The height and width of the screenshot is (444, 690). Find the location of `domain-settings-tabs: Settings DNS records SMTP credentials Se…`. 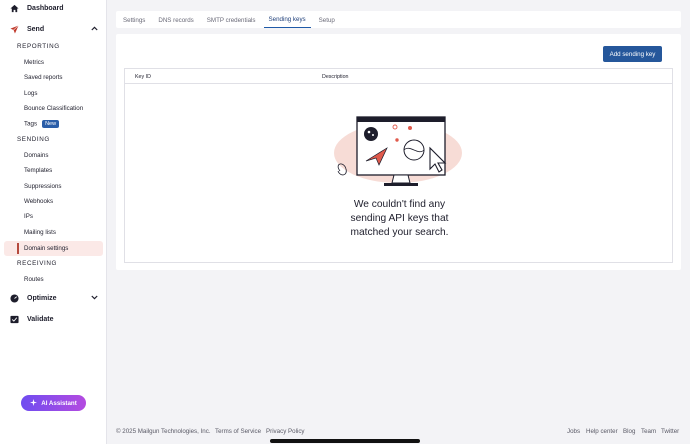

domain-settings-tabs: Settings DNS records SMTP credentials Se… is located at coordinates (398, 19).